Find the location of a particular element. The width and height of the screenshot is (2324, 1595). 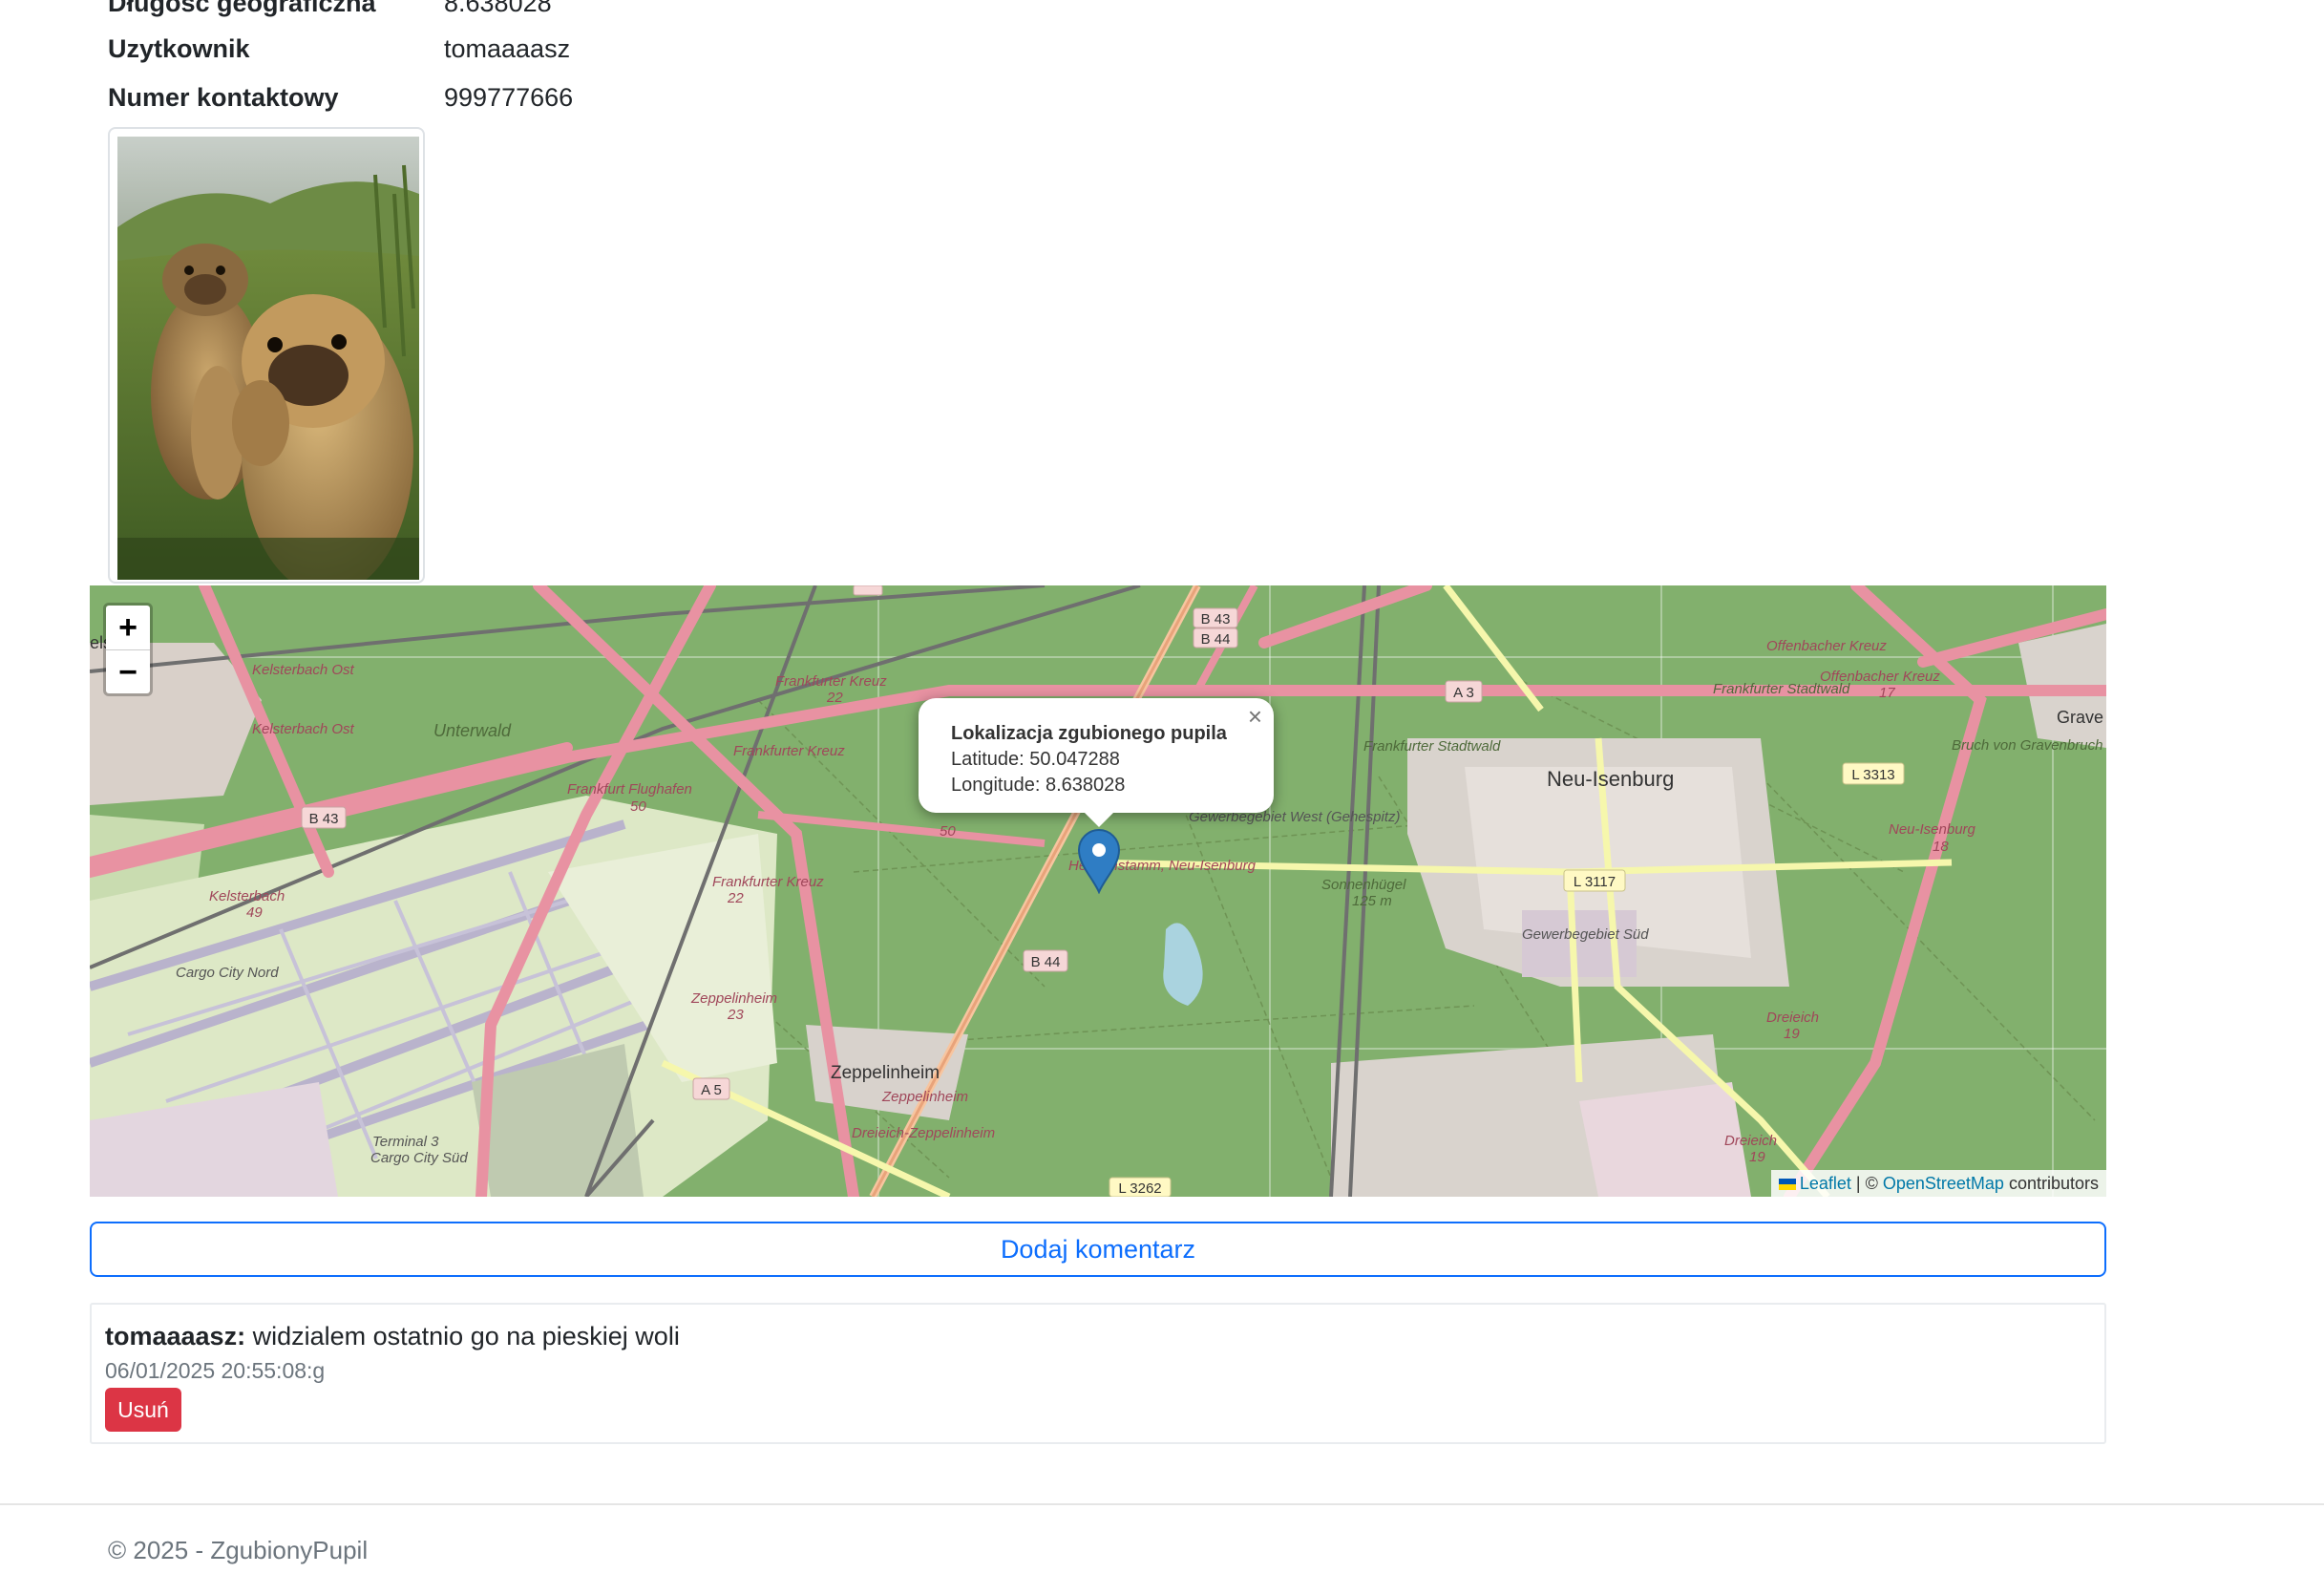

map-label-neu-isenburg: Neu-Isenburg is located at coordinates (1610, 779).